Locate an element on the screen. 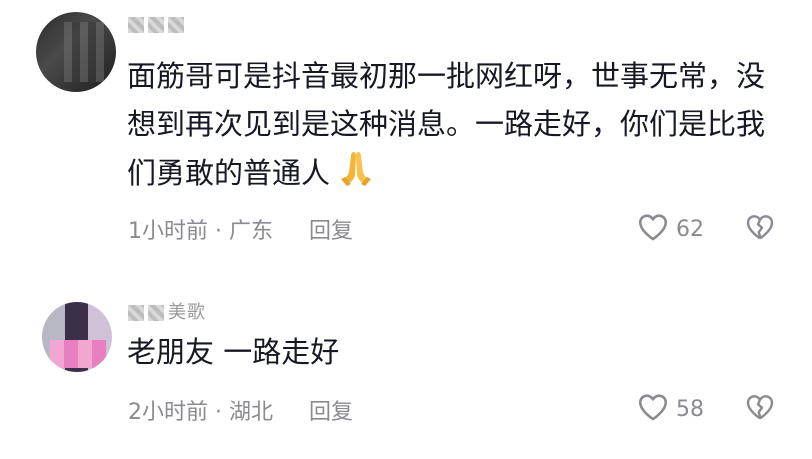 This screenshot has height=459, width=812. comment-time: 2小时前 is located at coordinates (168, 412).